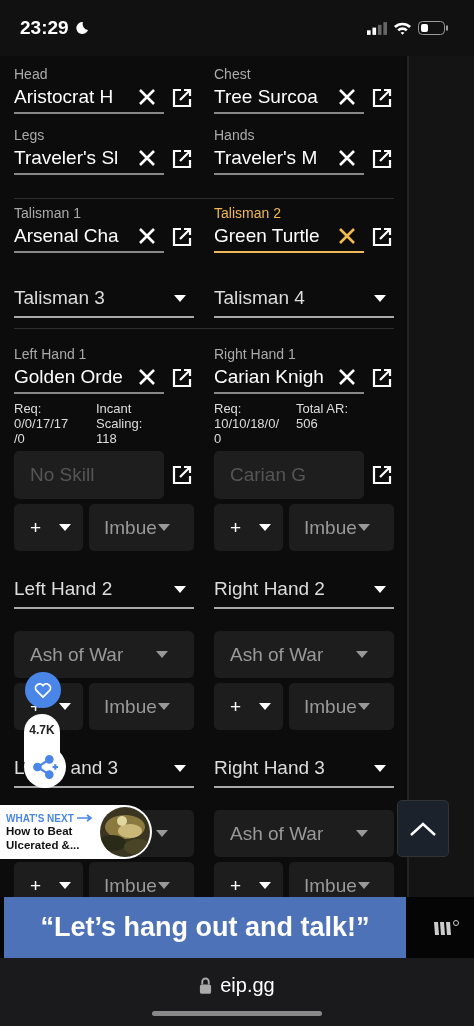 The image size is (474, 1026). Describe the element at coordinates (42, 424) in the screenshot. I see `stat-text: Req: 0/0/17/17 /0` at that location.